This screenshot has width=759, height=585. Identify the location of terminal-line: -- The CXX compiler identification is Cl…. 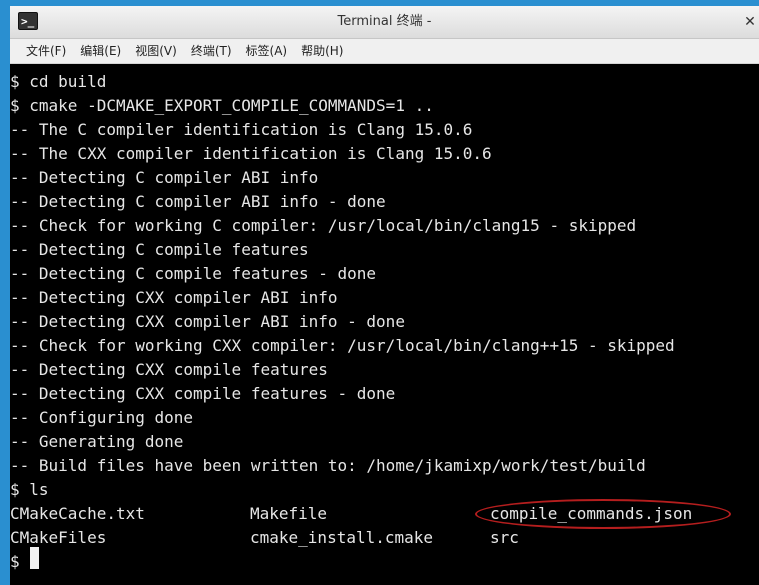
(251, 153).